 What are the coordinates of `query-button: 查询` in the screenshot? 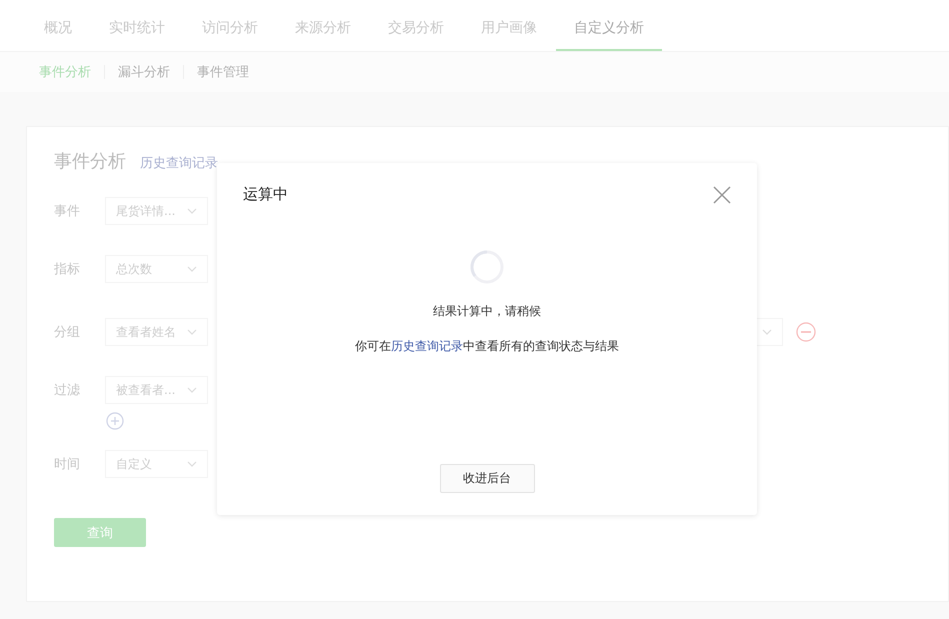 It's located at (100, 532).